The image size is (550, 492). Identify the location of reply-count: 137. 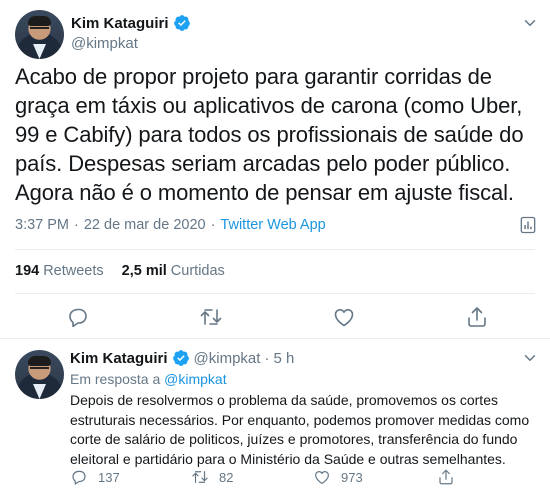
(109, 477).